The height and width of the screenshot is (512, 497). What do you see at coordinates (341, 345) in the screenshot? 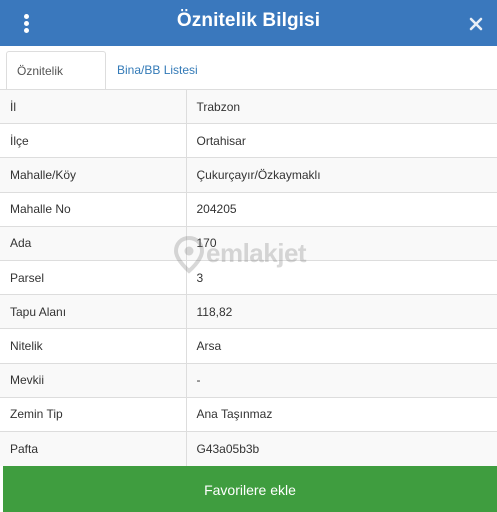
I see `row-value: Arsa` at bounding box center [341, 345].